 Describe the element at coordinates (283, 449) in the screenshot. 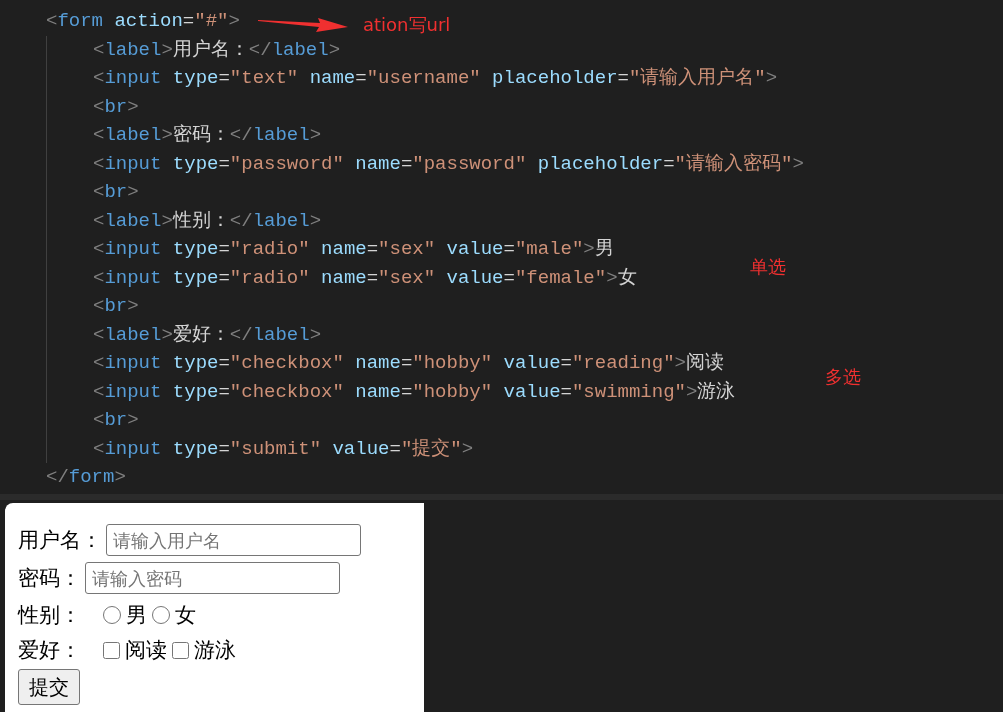

I see `code-line: <input type="submit" value="提交">` at that location.